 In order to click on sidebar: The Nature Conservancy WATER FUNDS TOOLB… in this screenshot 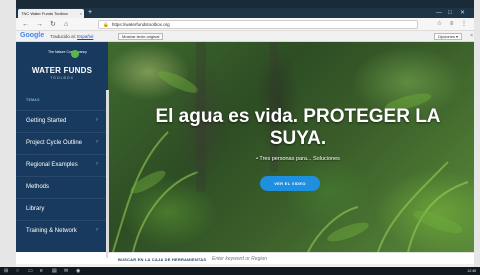, I will do `click(62, 147)`.